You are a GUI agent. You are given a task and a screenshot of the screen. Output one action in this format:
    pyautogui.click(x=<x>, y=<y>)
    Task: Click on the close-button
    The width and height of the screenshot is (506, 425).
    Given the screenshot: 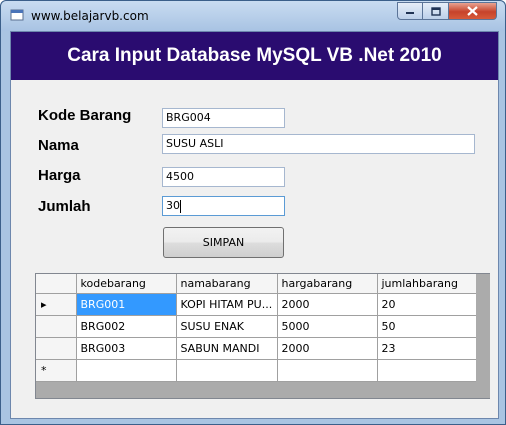 What is the action you would take?
    pyautogui.click(x=473, y=11)
    